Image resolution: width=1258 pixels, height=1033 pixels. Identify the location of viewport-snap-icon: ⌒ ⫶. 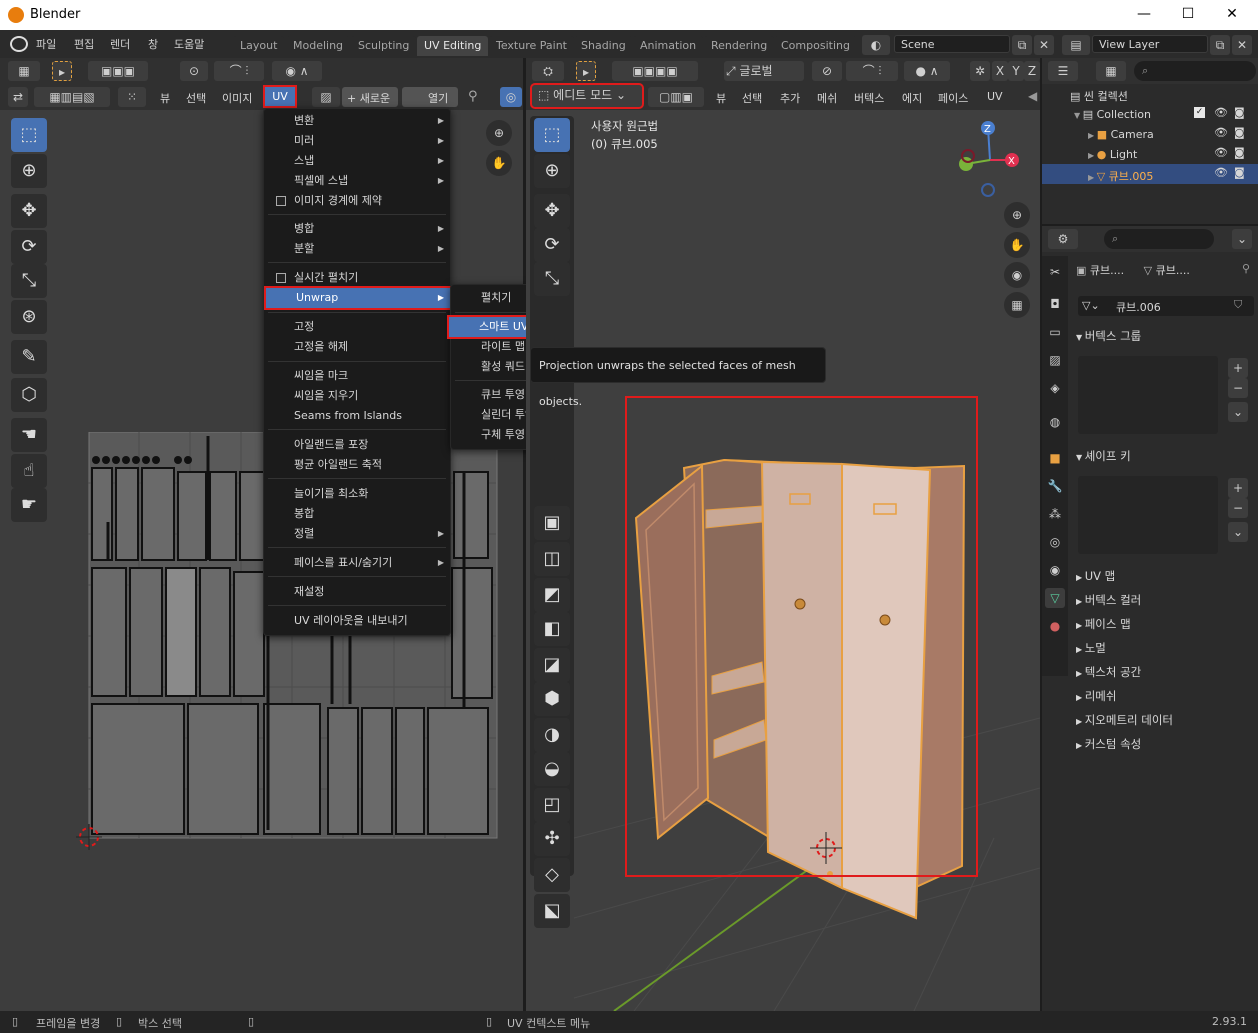
(872, 71).